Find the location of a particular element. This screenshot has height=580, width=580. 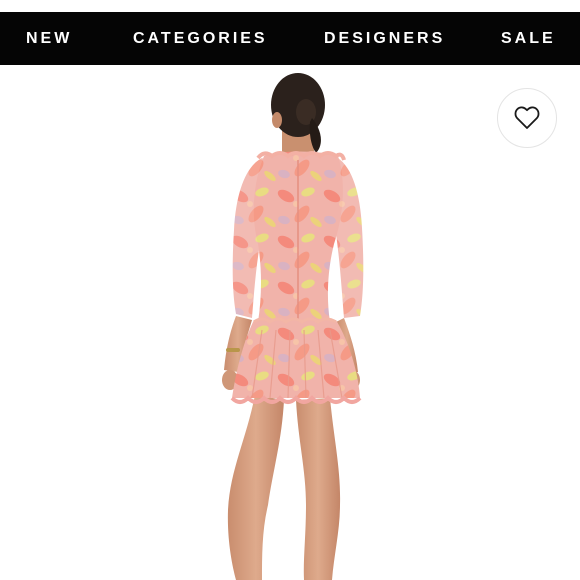

top-navigation-bar: NEW CATEGORIES DESIGNERS SALE is located at coordinates (290, 38).